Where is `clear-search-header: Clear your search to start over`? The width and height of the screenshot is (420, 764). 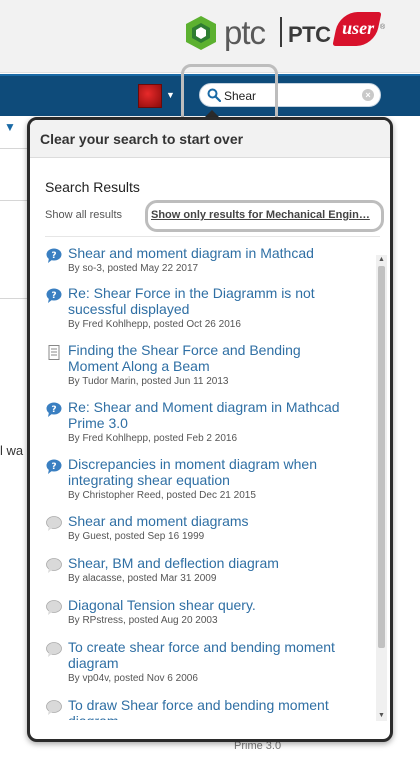
clear-search-header: Clear your search to start over is located at coordinates (210, 139).